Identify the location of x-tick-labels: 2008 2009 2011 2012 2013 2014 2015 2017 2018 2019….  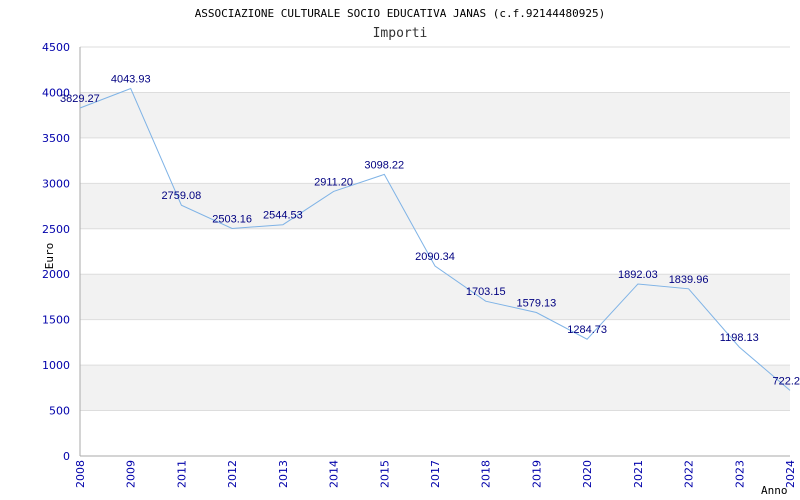
(435, 474).